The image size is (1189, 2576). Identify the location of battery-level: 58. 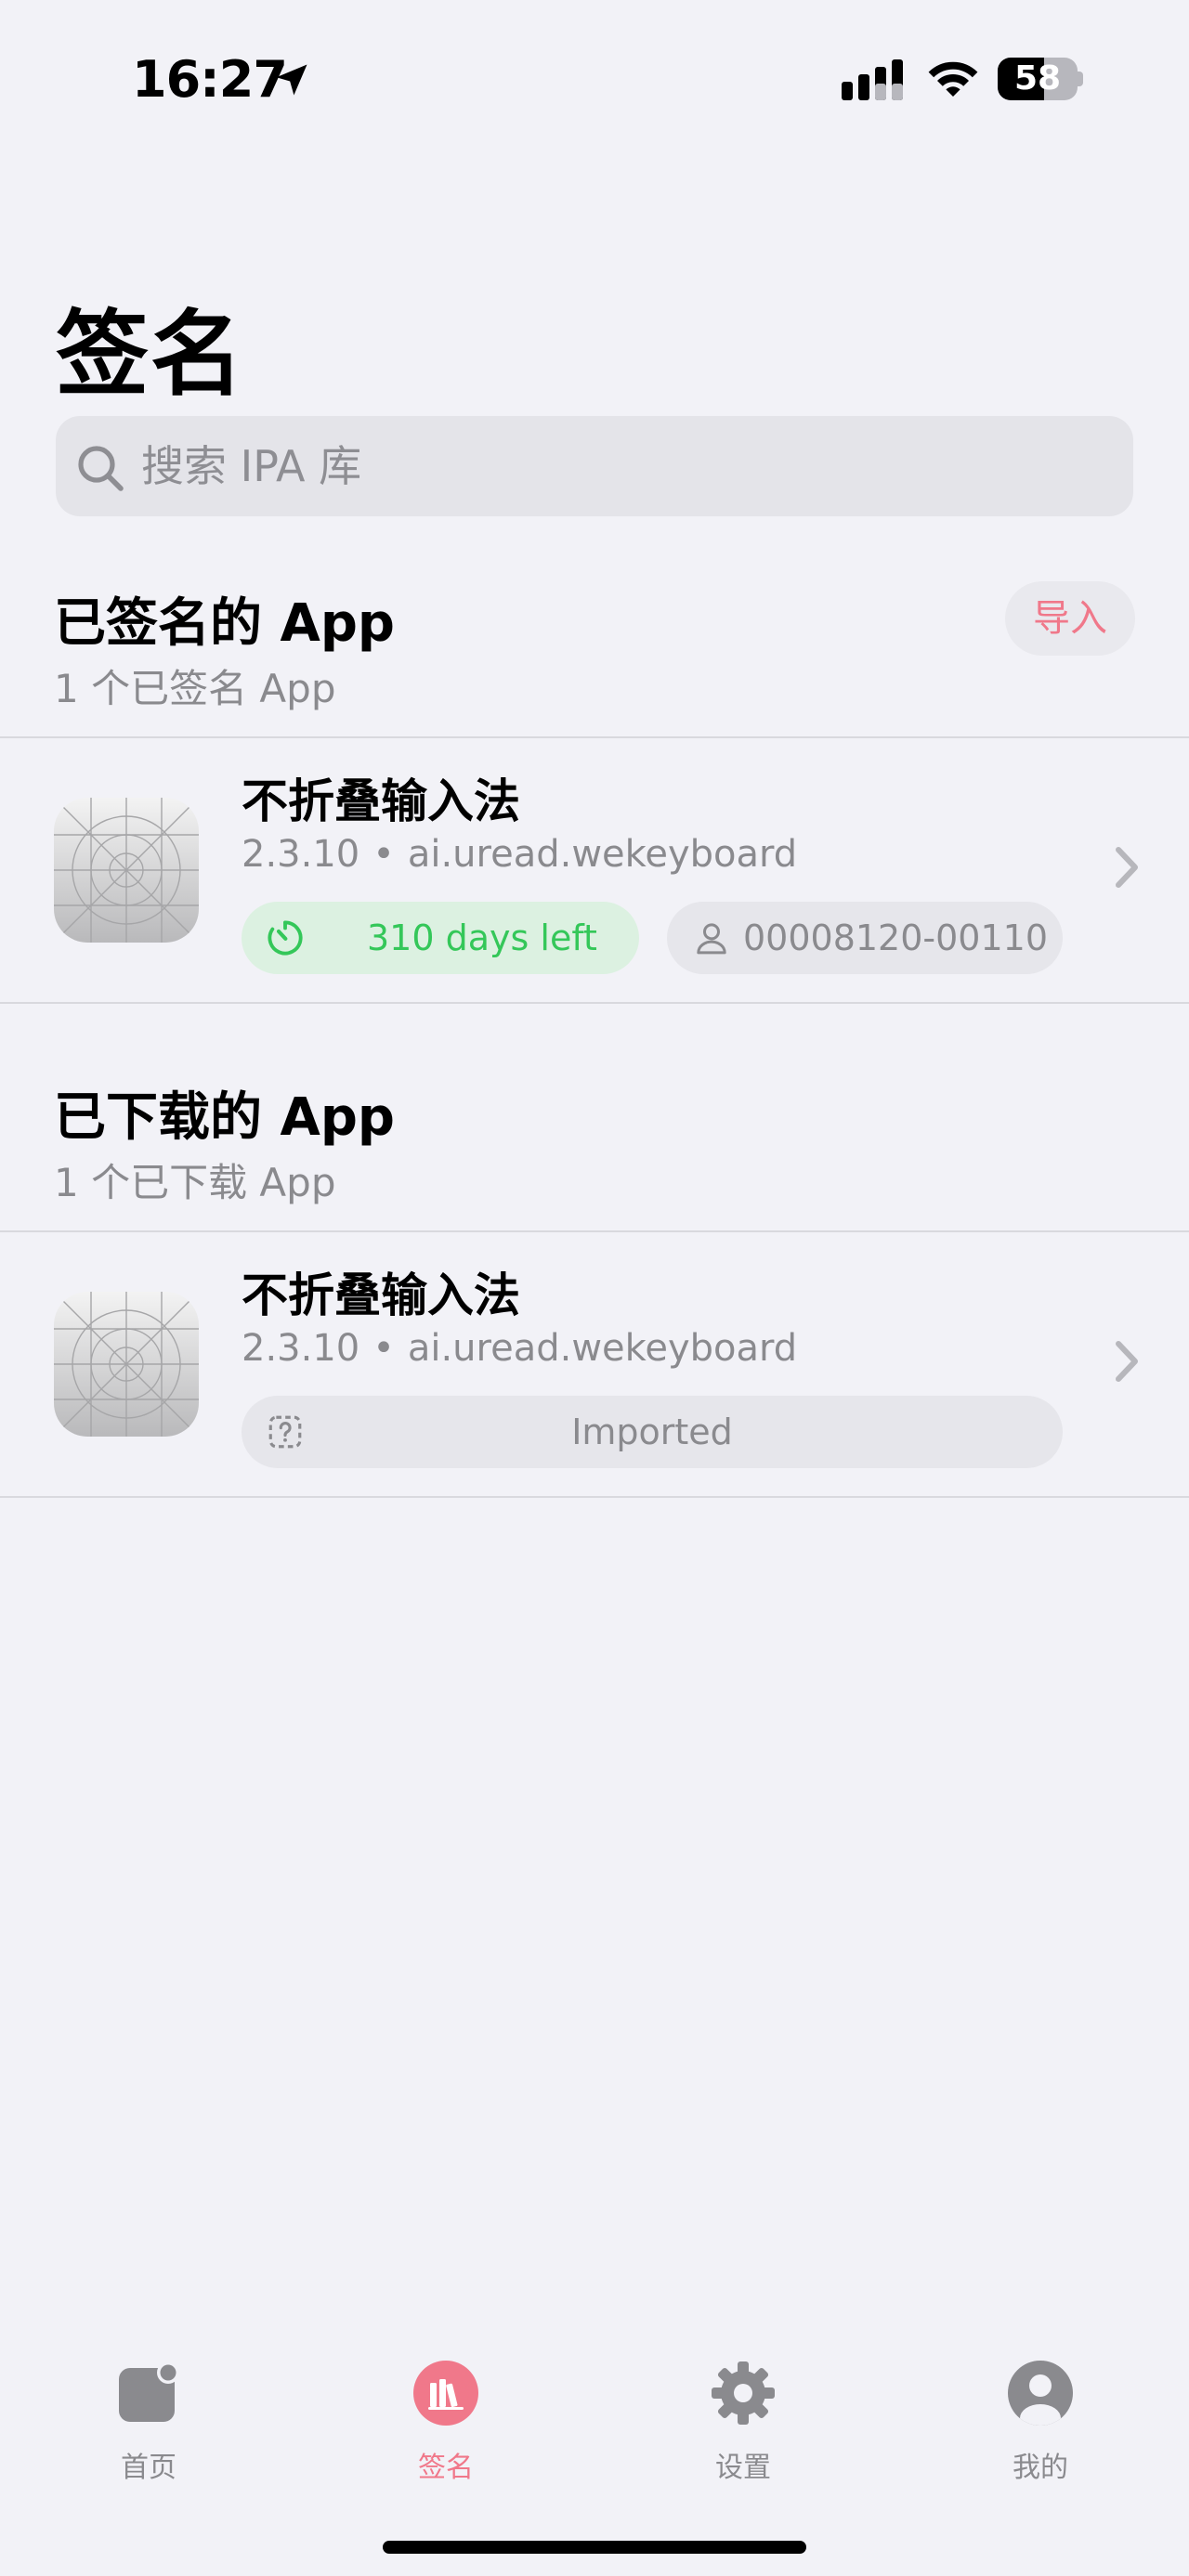
(1037, 78).